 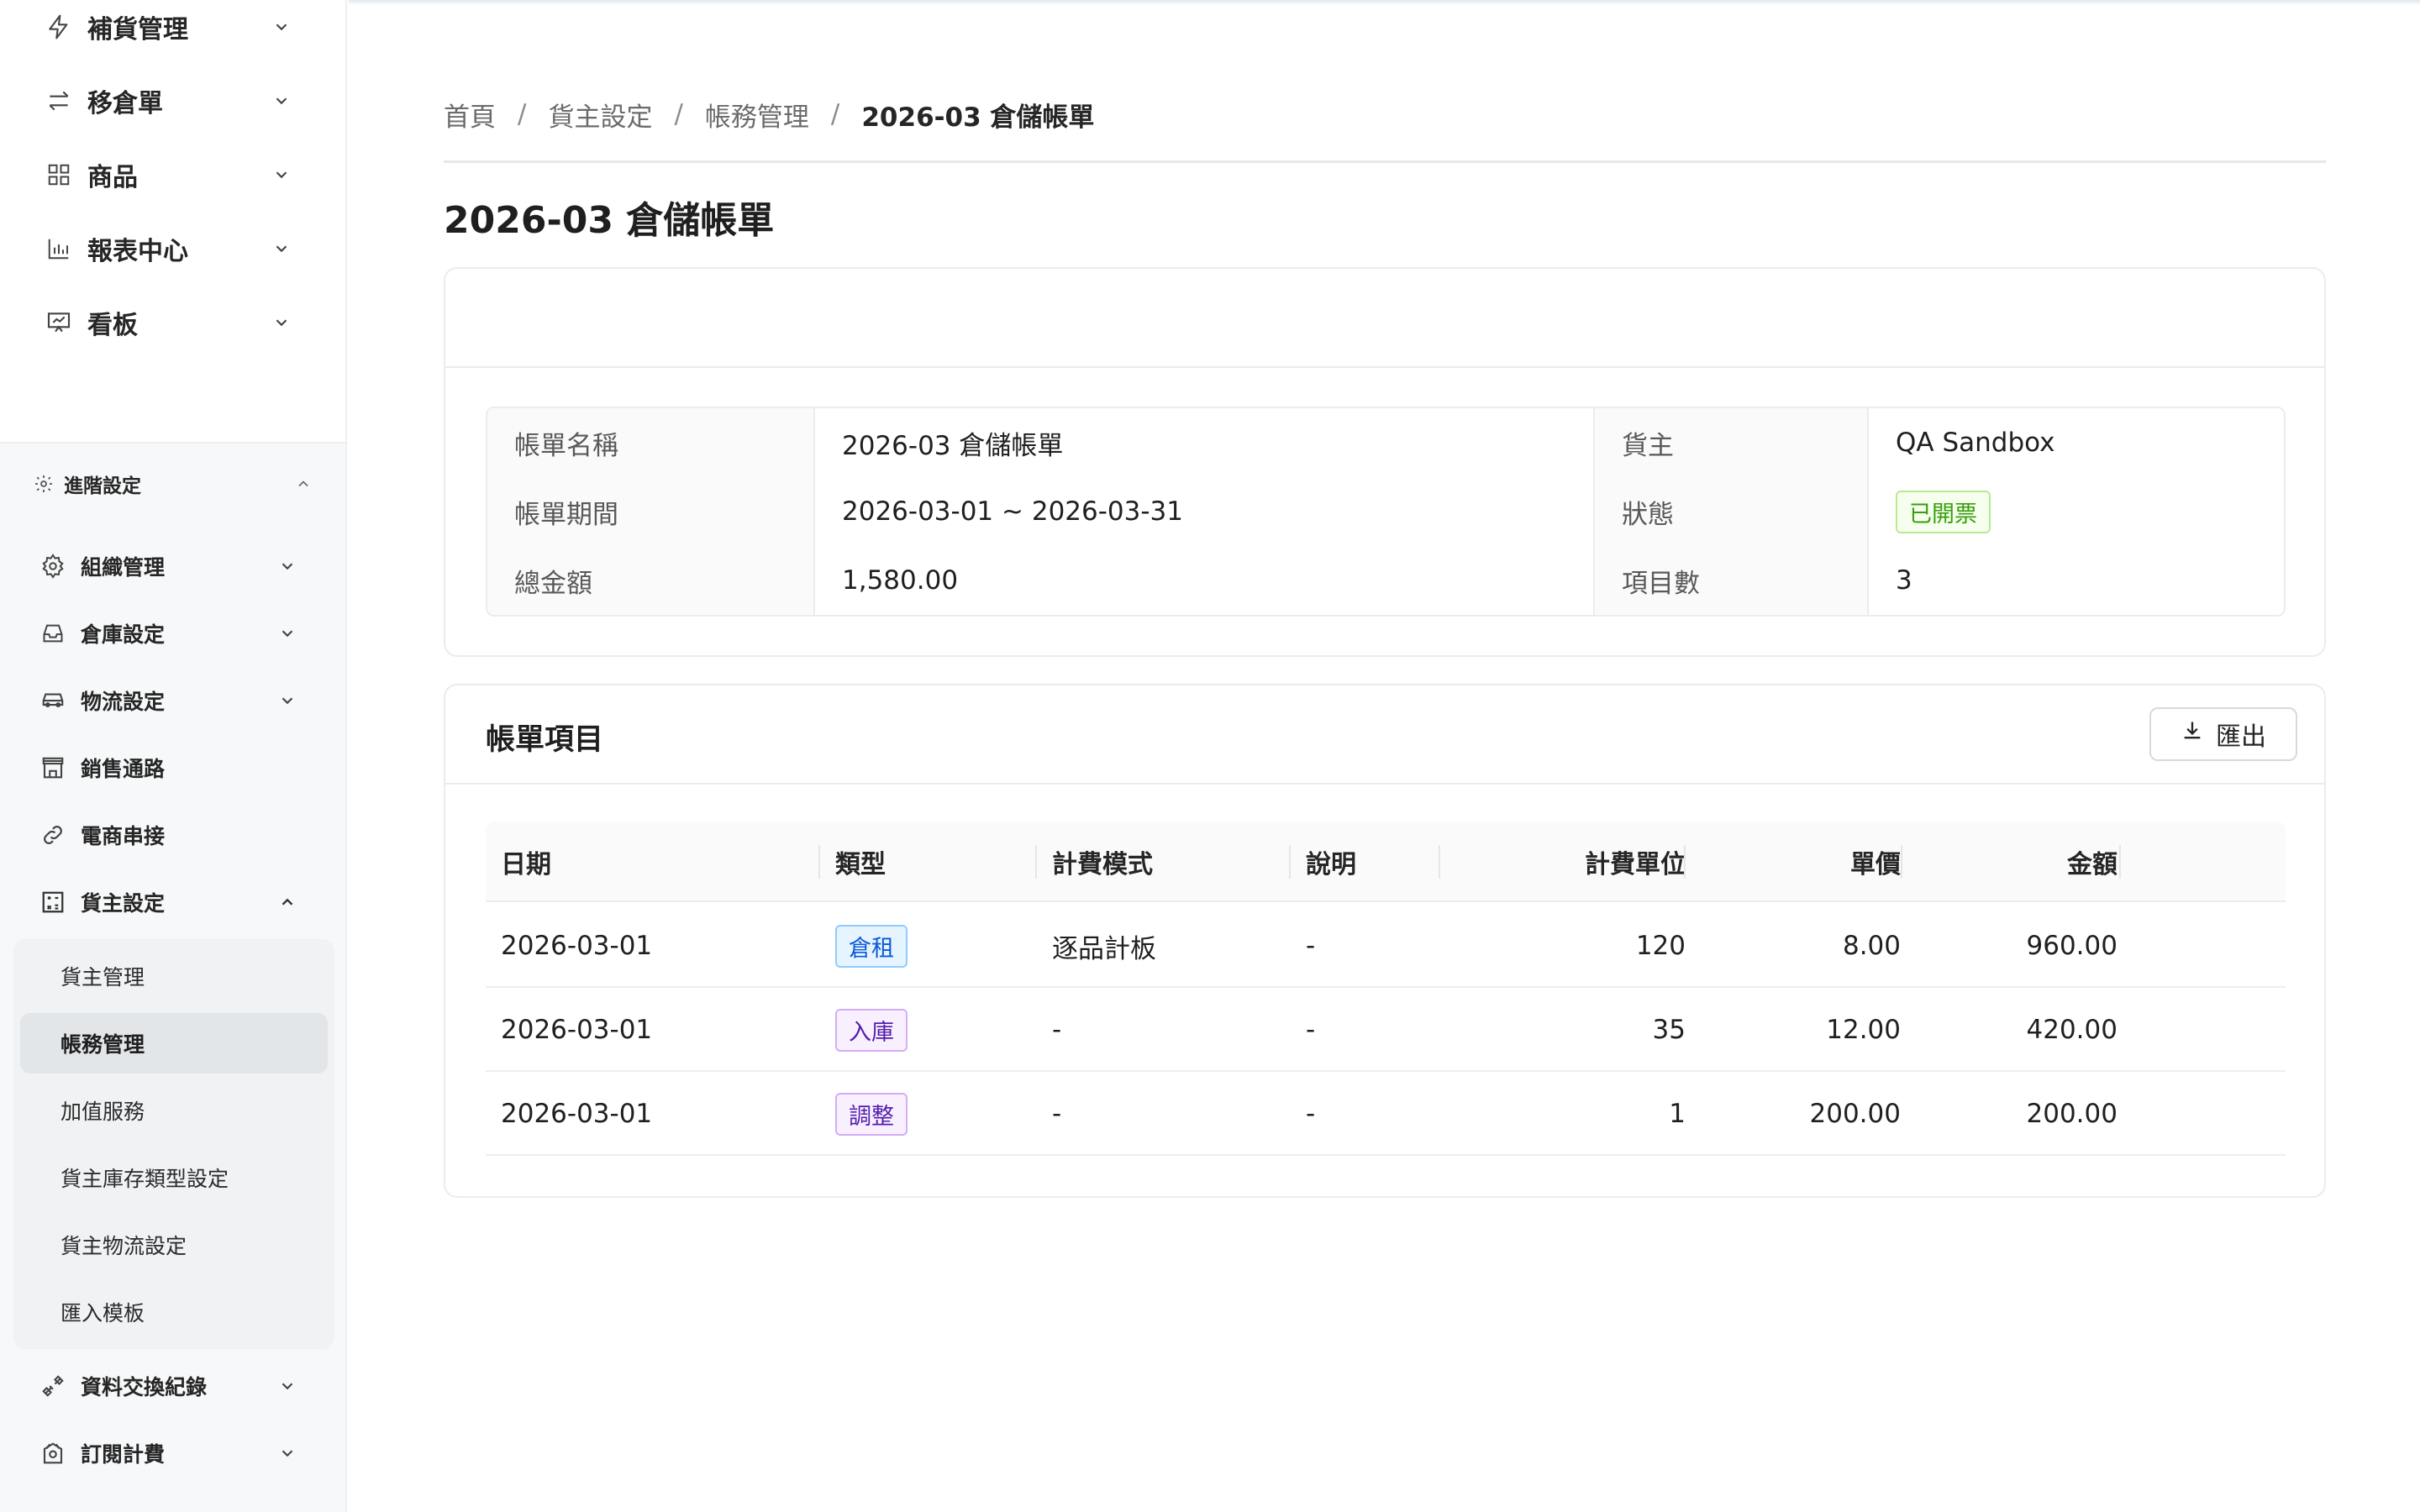 I want to click on field-value-bill-name: 2026-03 倉儲帳單, so click(x=1205, y=442).